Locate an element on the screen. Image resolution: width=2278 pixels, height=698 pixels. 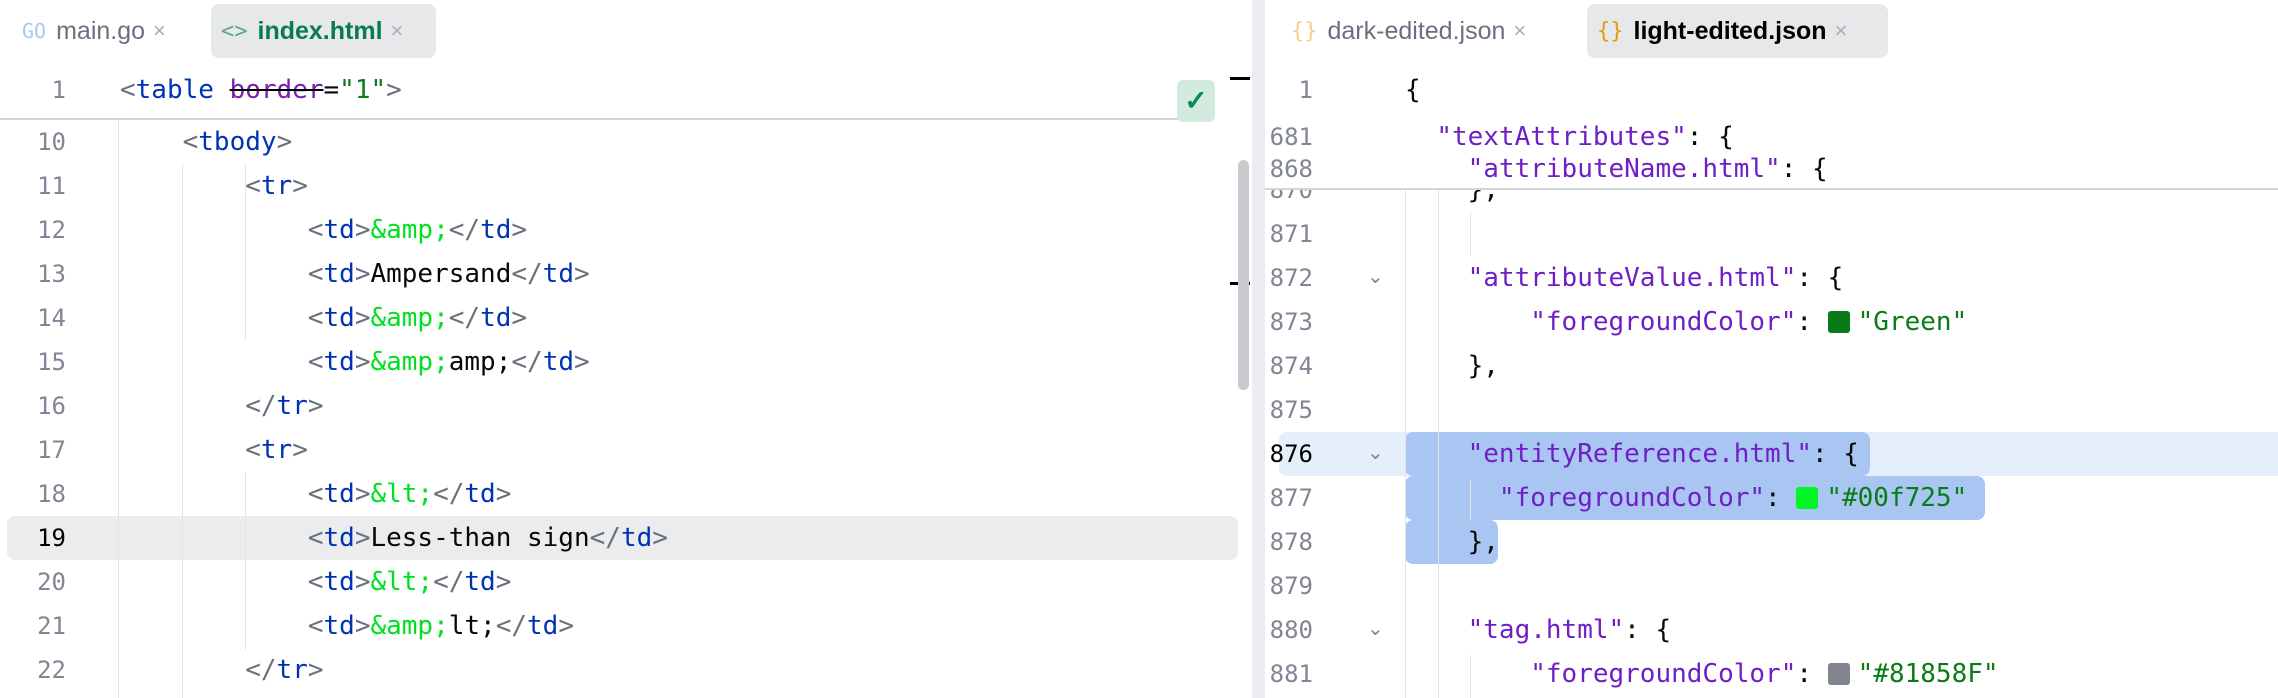
code-line: 21 <td>&amp;lt;</td> is located at coordinates (626, 626).